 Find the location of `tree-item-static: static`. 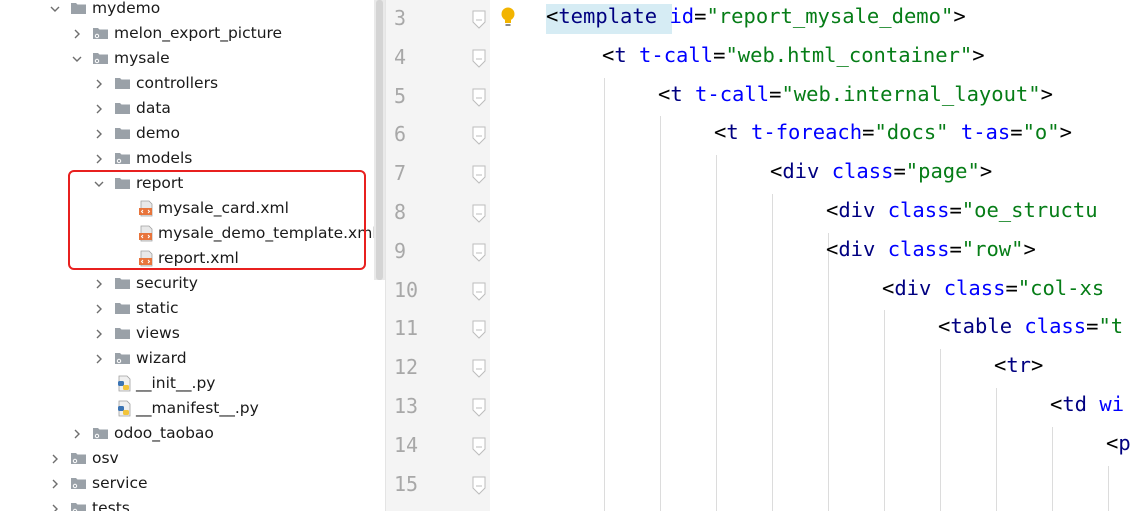

tree-item-static: static is located at coordinates (187, 308).